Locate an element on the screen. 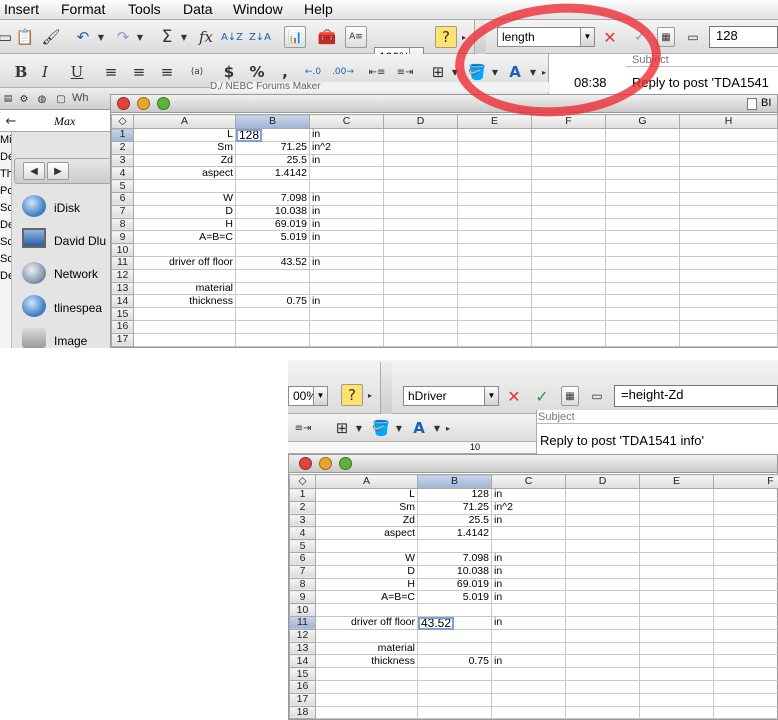 Image resolution: width=778 pixels, height=720 pixels. cell-d1 is located at coordinates (420, 135).